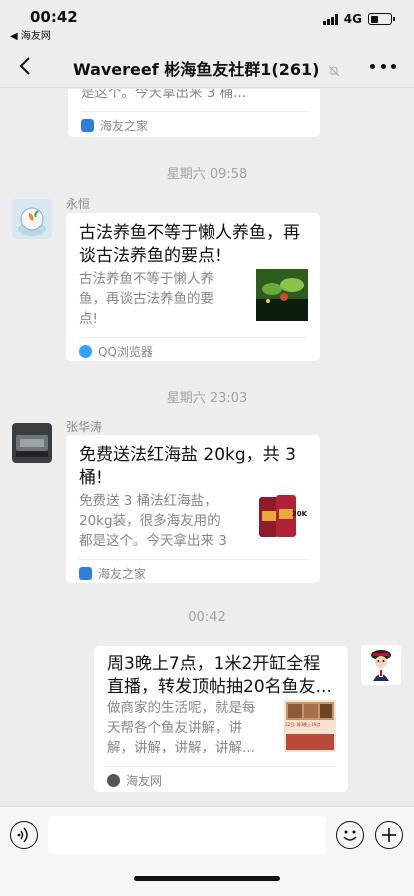 This screenshot has height=896, width=414. I want to click on thumbnail-label: 22日, 周3晚上19点, so click(303, 724).